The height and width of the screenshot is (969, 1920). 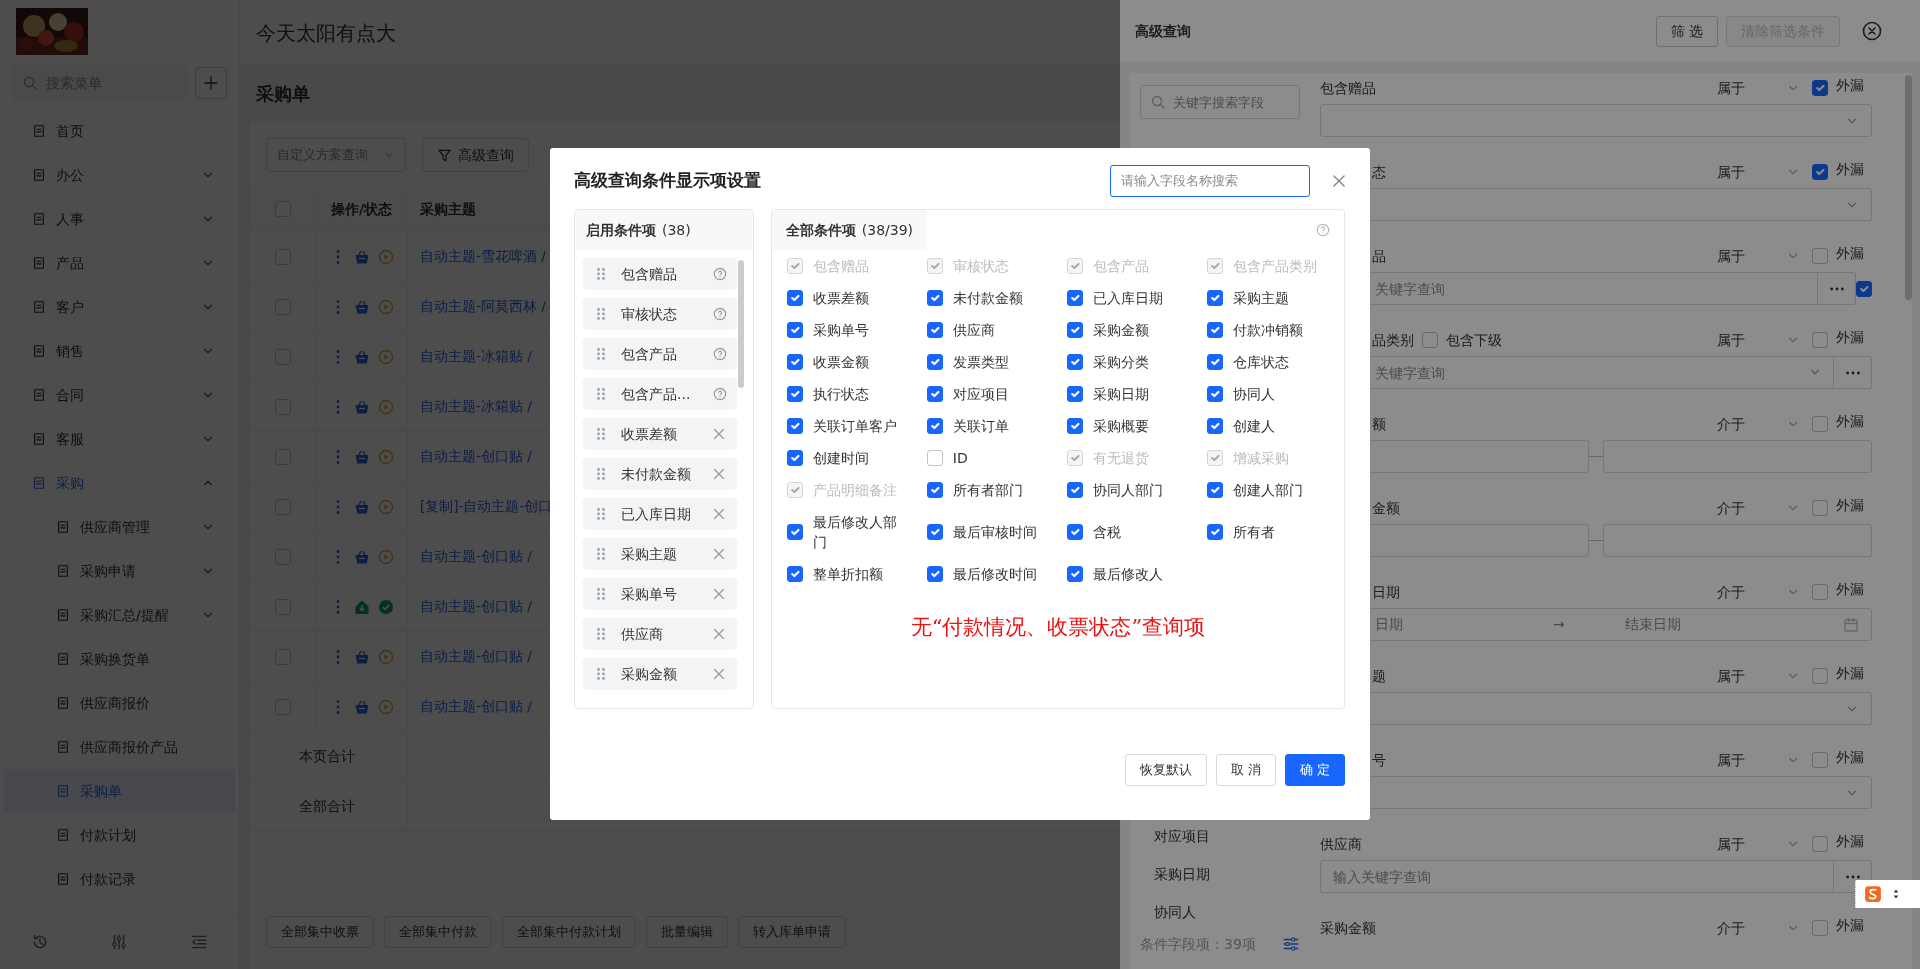 I want to click on sidebar-item: 采购申请, so click(x=119, y=571).